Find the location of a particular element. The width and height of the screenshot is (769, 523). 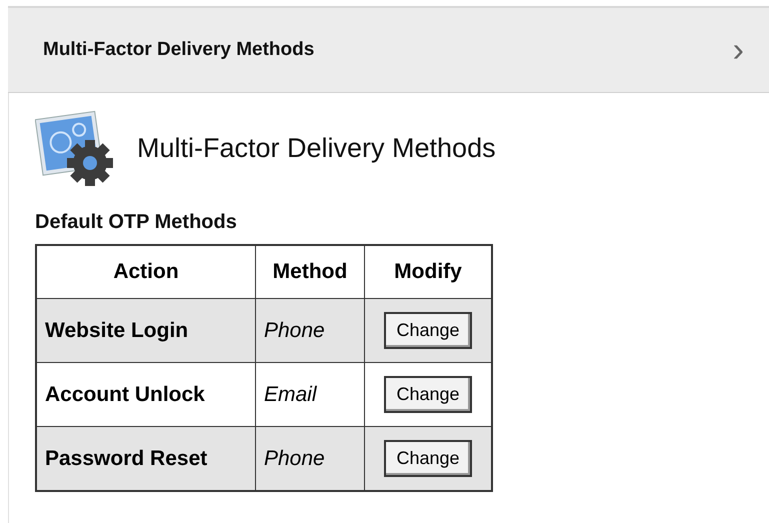

table-cell: Password Reset is located at coordinates (146, 458).